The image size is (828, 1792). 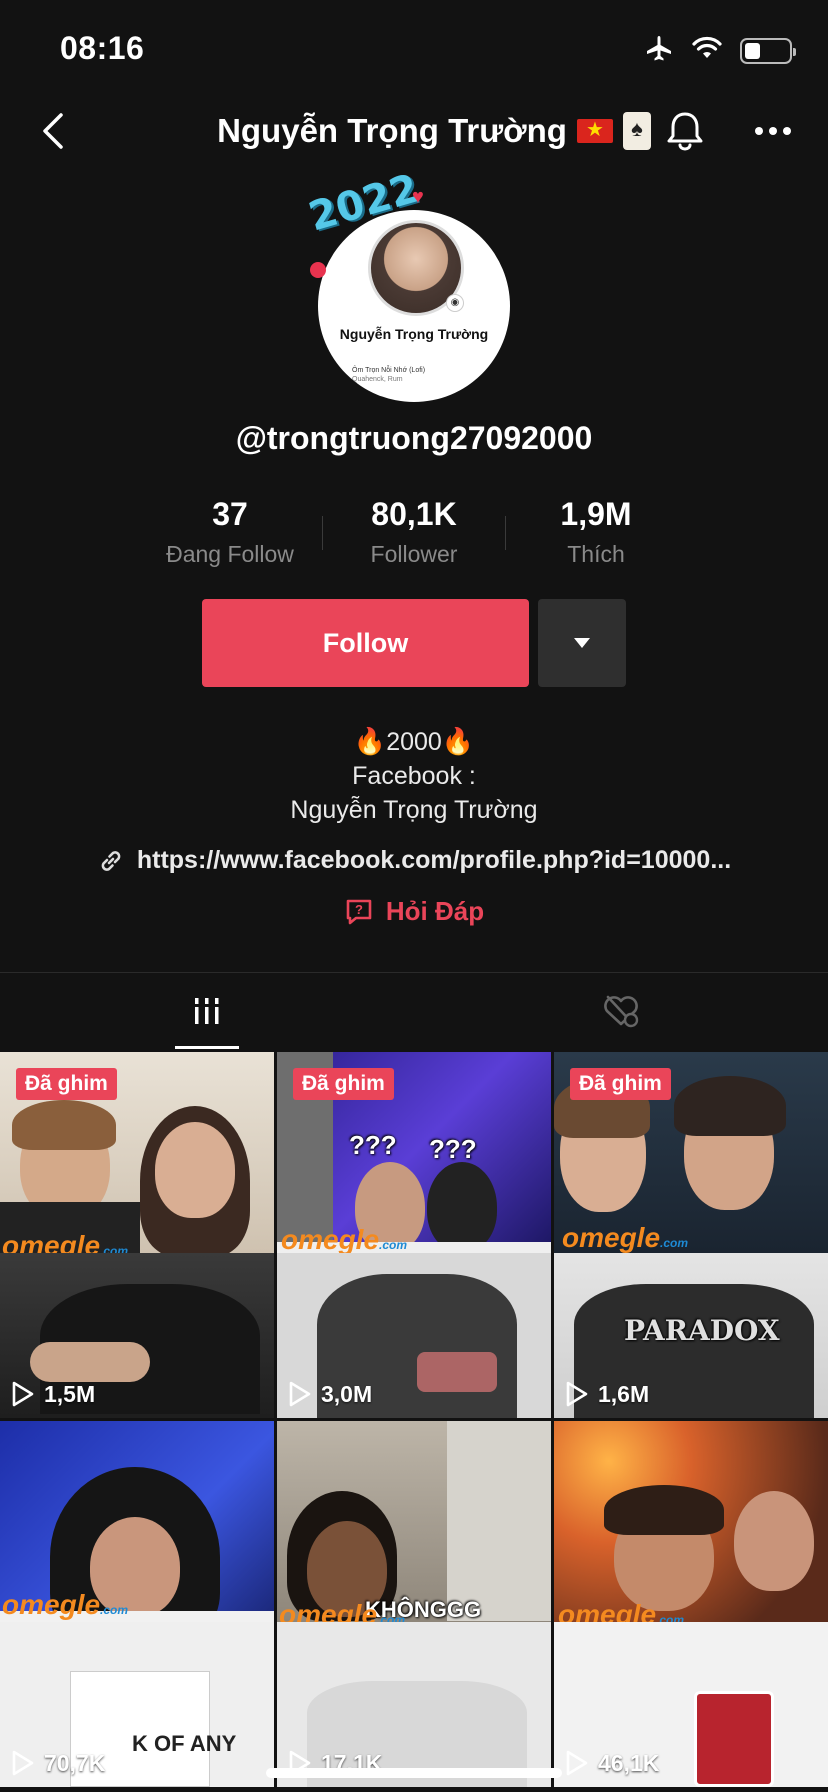 I want to click on bio-line-1: 🔥2000🔥, so click(x=414, y=741).